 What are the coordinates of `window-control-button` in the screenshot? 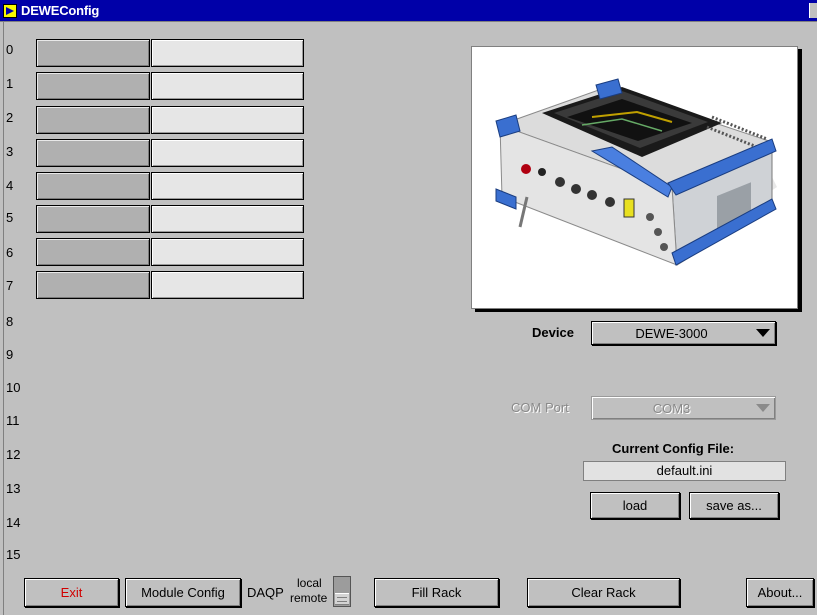 It's located at (813, 10).